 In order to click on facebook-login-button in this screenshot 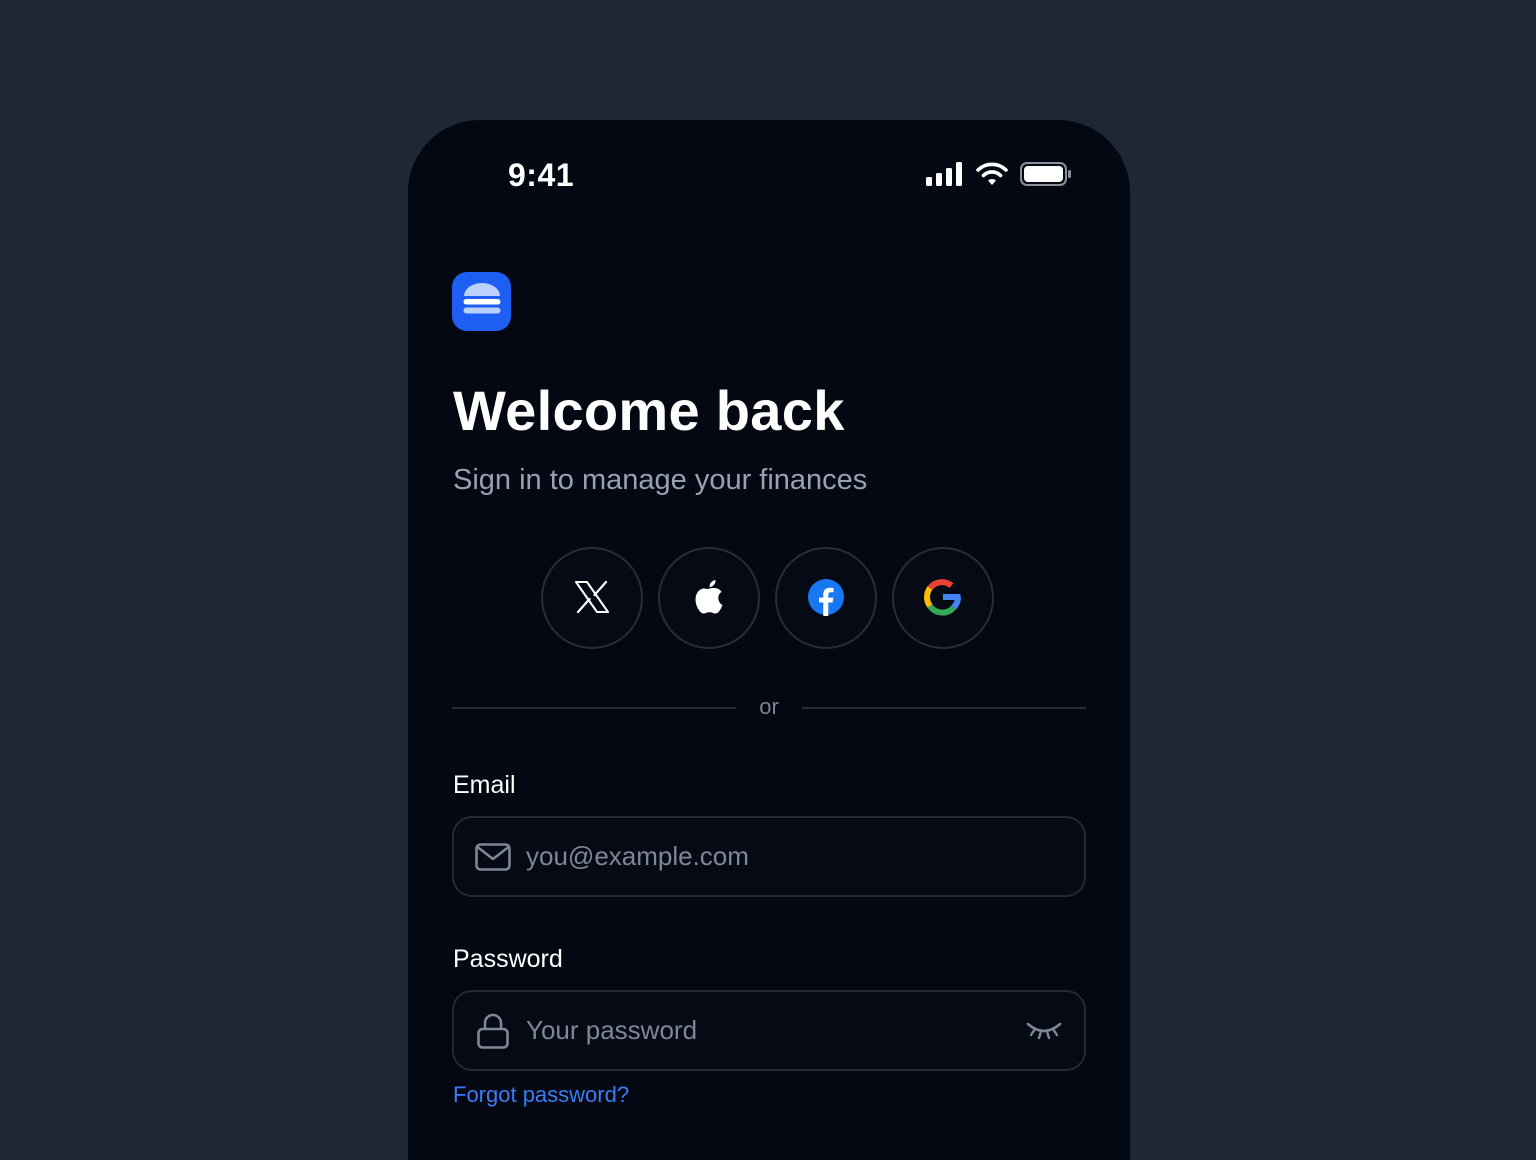, I will do `click(826, 598)`.